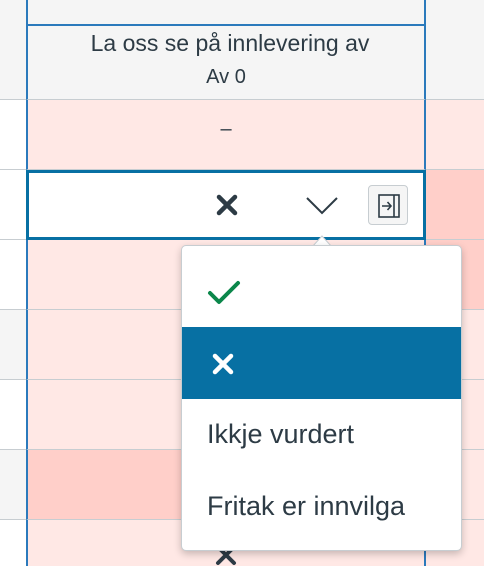  I want to click on left-column, so click(13, 283).